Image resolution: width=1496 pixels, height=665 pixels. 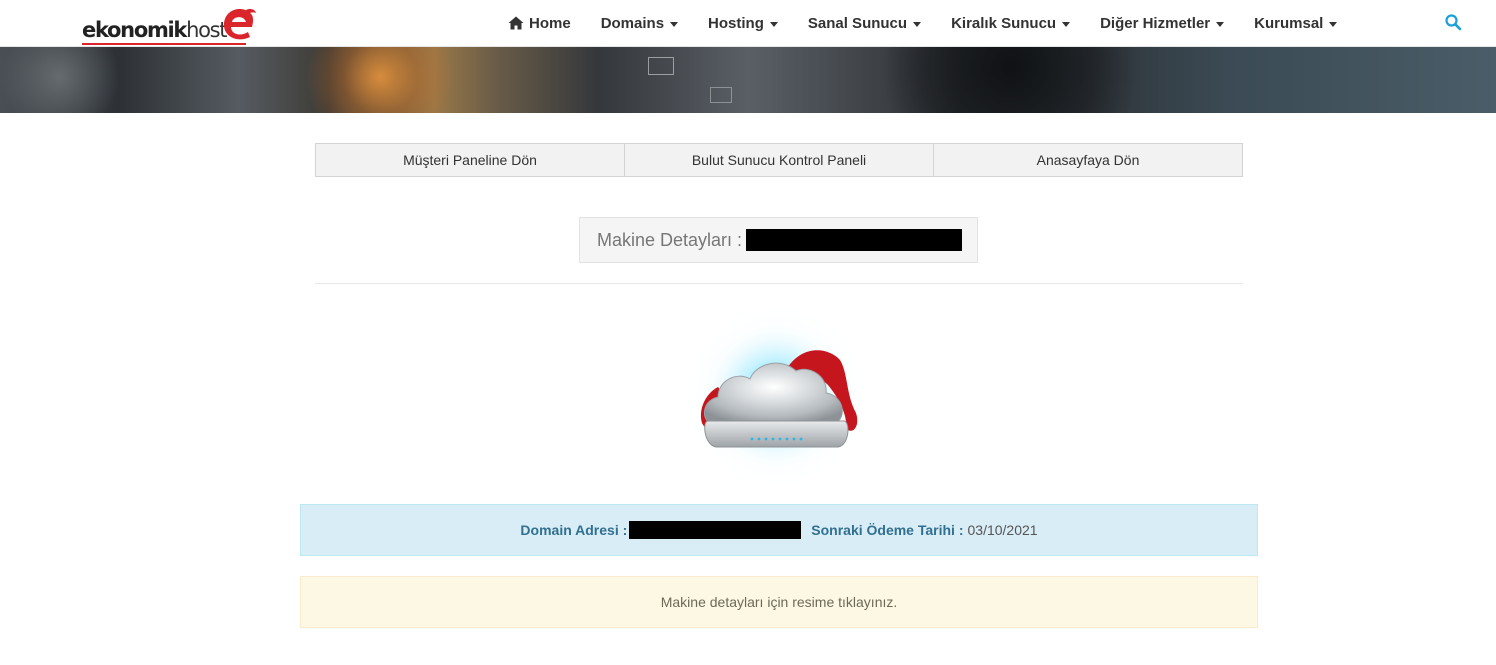 What do you see at coordinates (470, 160) in the screenshot?
I see `tab-musteri-paneli: Müşteri Paneline Dön` at bounding box center [470, 160].